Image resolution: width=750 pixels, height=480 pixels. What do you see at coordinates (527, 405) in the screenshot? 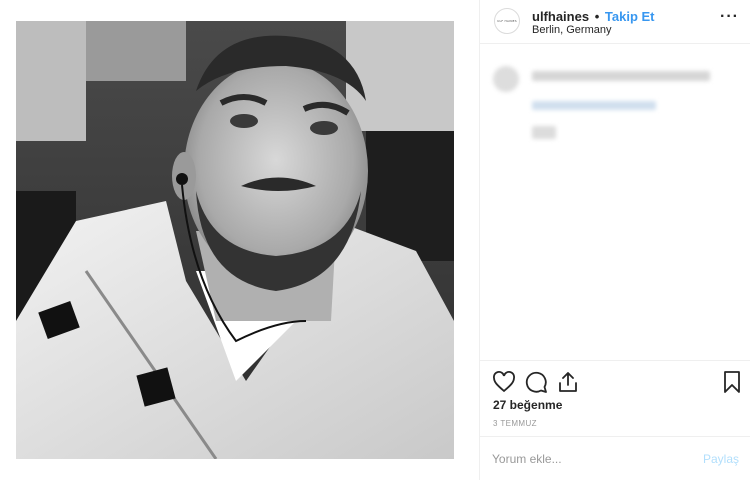
I see `likes-count: 27 beğenme` at bounding box center [527, 405].